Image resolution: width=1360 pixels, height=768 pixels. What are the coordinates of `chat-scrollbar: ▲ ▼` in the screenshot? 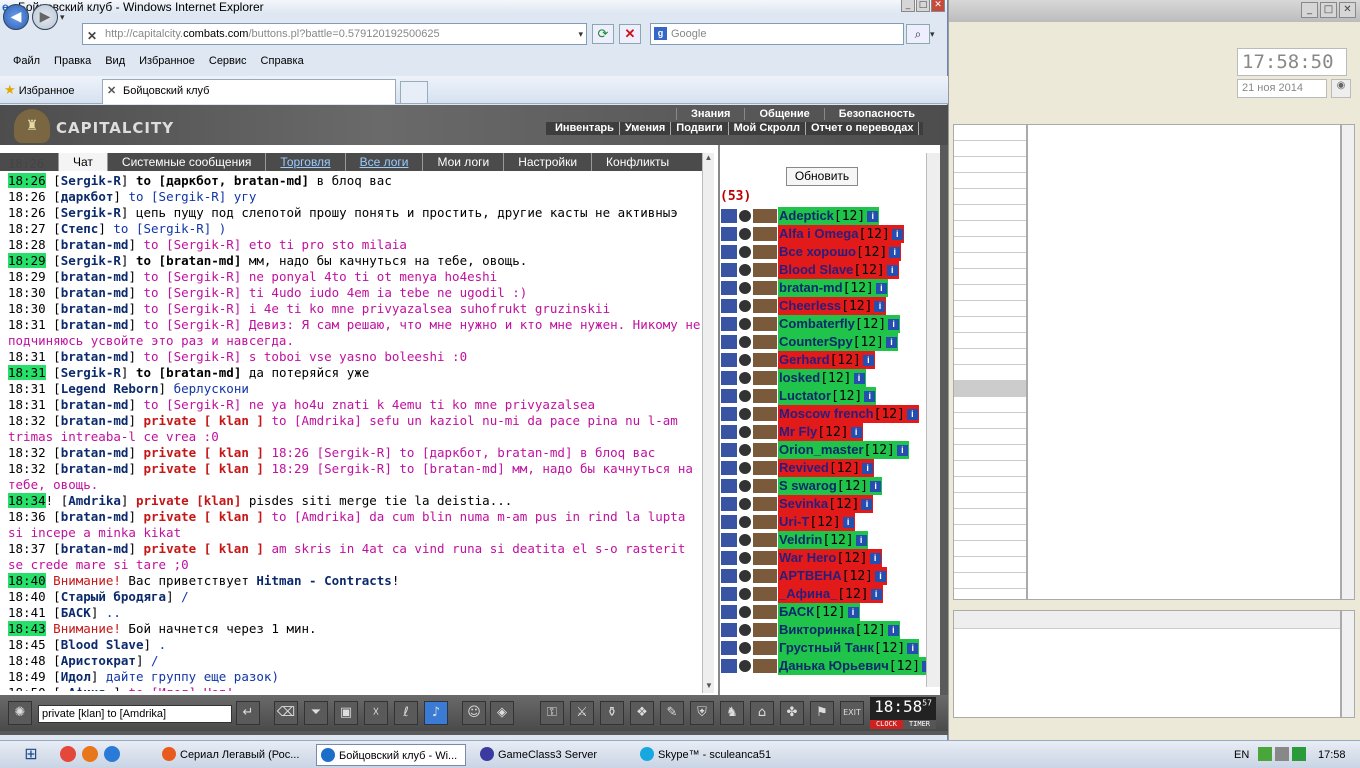 It's located at (708, 423).